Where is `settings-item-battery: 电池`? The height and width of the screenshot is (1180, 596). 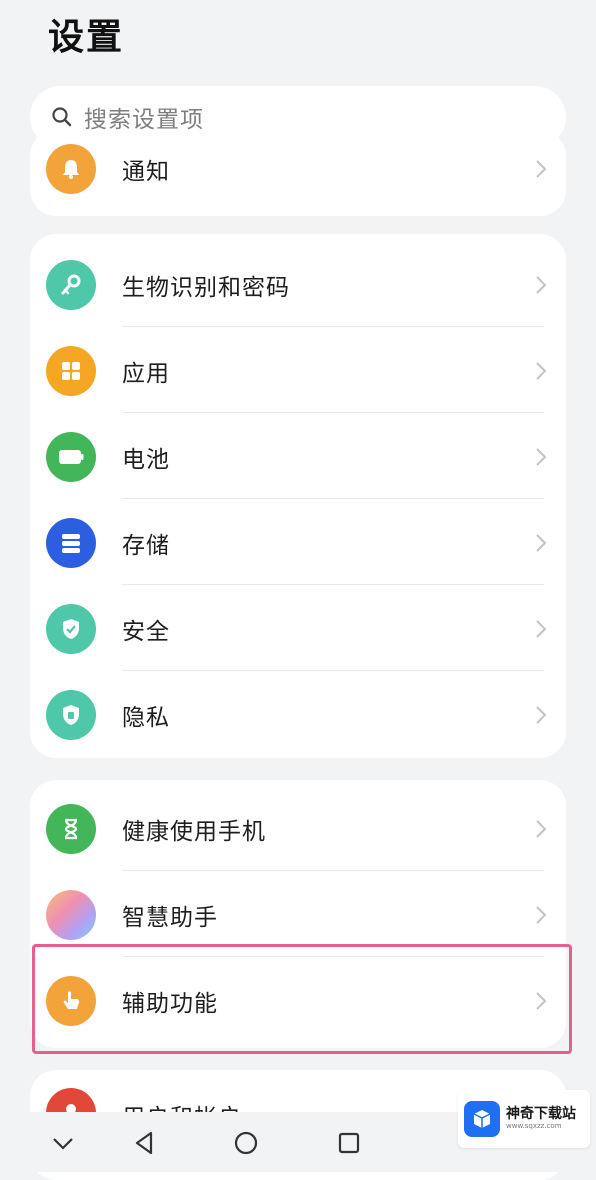
settings-item-battery: 电池 is located at coordinates (298, 457).